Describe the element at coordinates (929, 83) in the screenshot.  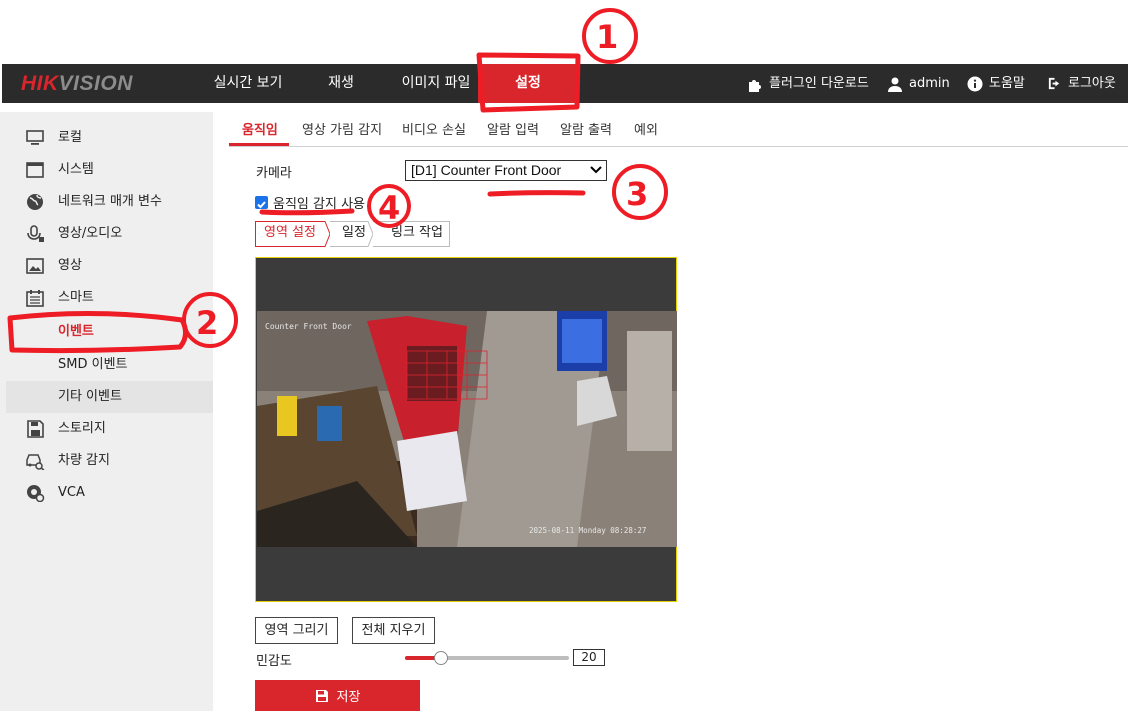
I see `username-label: admin` at that location.